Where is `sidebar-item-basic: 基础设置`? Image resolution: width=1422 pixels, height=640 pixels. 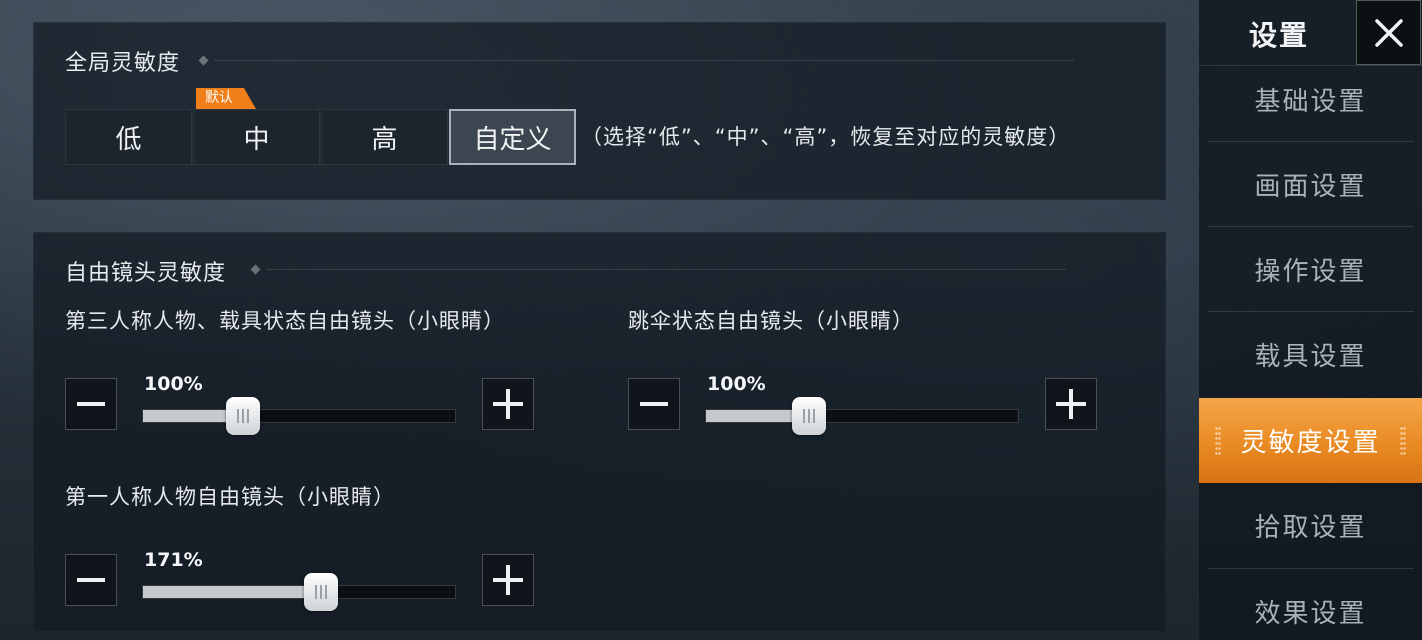 sidebar-item-basic: 基础设置 is located at coordinates (1310, 99).